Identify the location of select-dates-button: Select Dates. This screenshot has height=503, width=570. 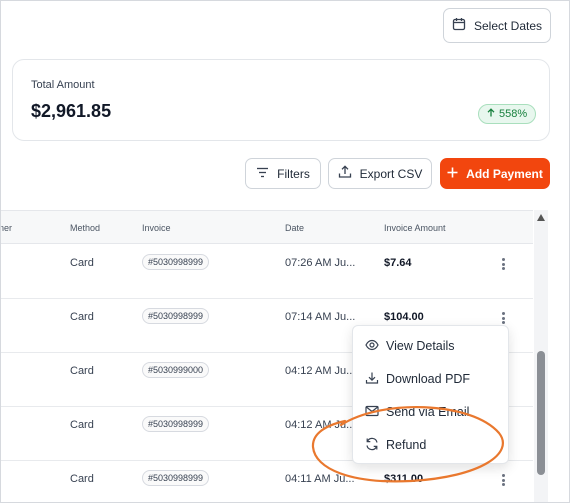
(497, 25).